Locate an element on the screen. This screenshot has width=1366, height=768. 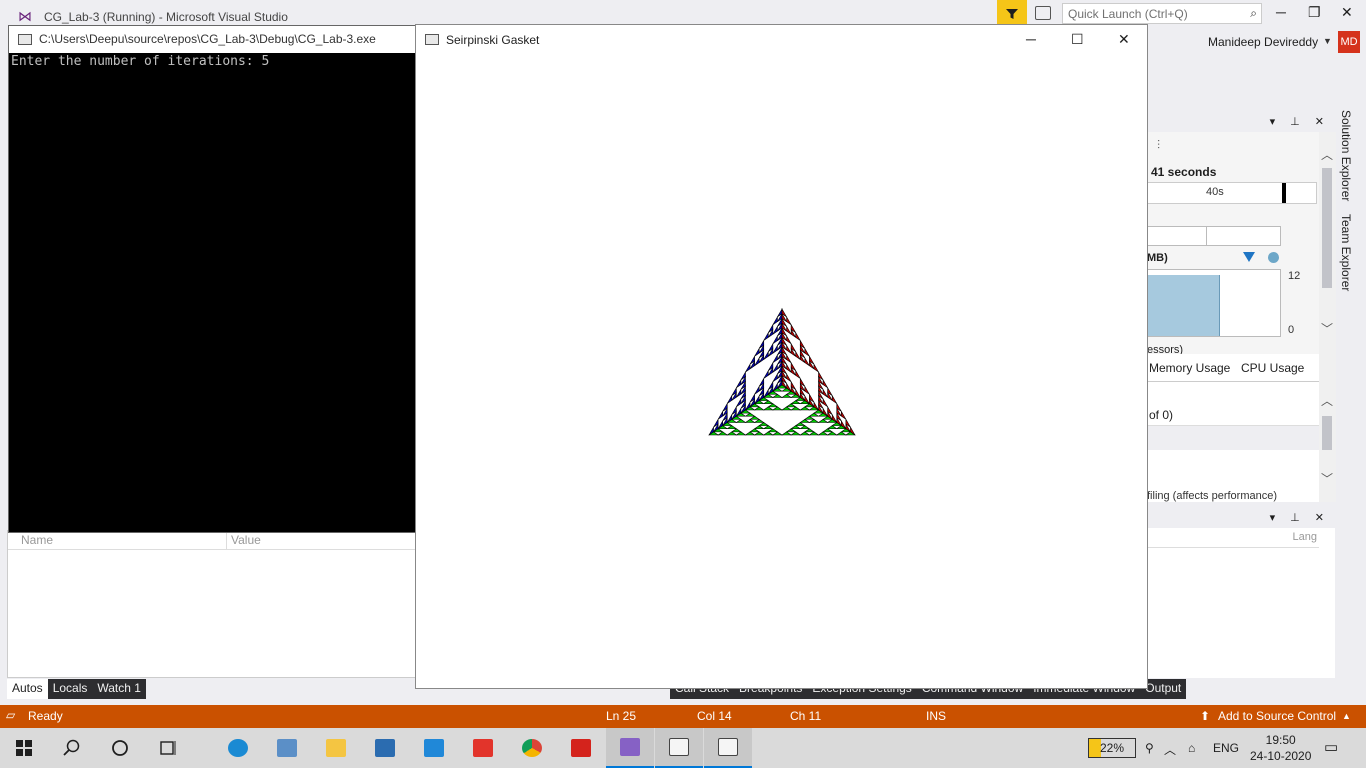
chart-icon: ⫶ is located at coordinates (1158, 145).